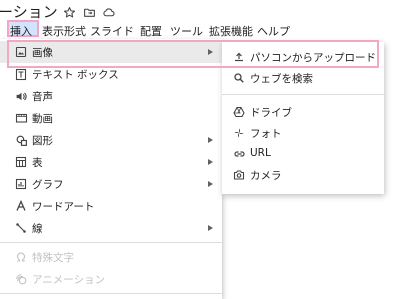 The image size is (400, 299). What do you see at coordinates (48, 185) in the screenshot?
I see `menu-item-label: グラフ` at bounding box center [48, 185].